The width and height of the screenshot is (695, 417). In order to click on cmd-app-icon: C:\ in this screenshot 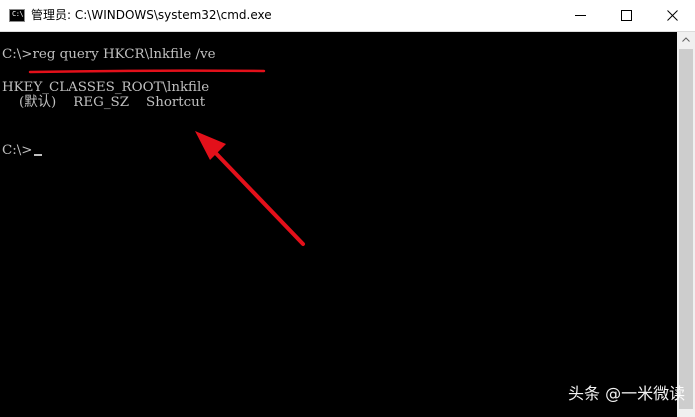, I will do `click(17, 15)`.